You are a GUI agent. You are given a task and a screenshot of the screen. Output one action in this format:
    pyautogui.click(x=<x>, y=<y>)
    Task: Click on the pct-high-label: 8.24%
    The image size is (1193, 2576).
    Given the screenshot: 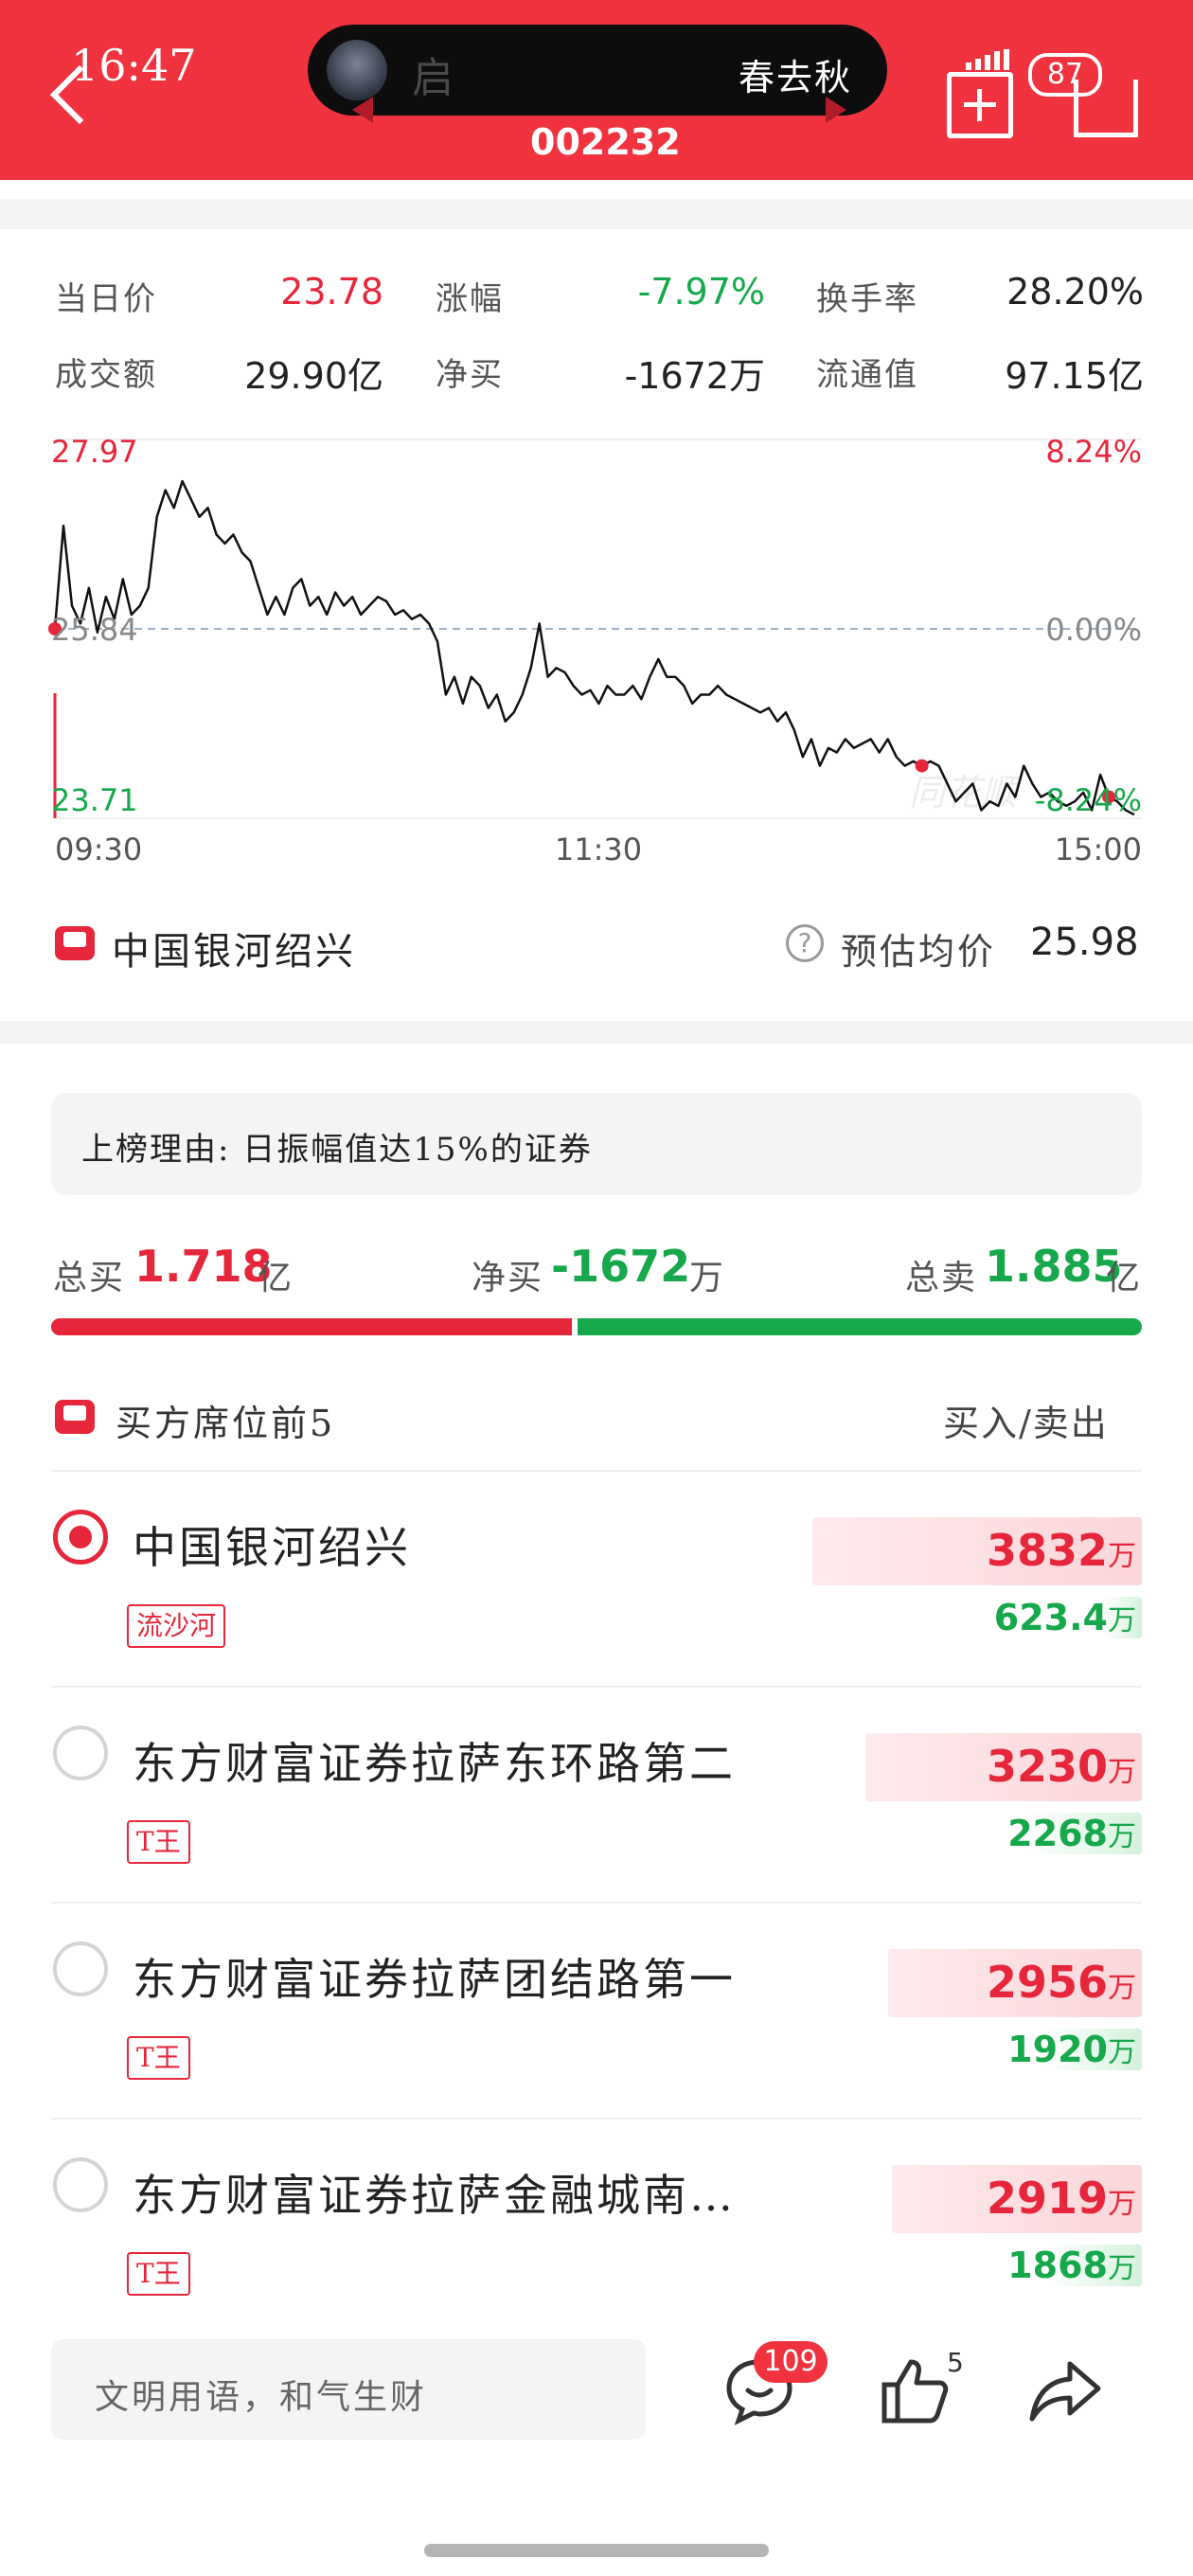 What is the action you would take?
    pyautogui.click(x=1093, y=452)
    